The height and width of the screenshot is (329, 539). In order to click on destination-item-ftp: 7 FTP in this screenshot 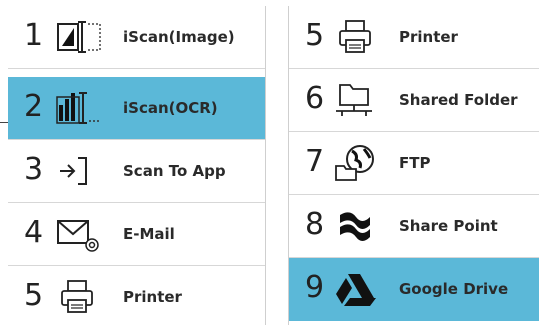, I will do `click(414, 163)`.